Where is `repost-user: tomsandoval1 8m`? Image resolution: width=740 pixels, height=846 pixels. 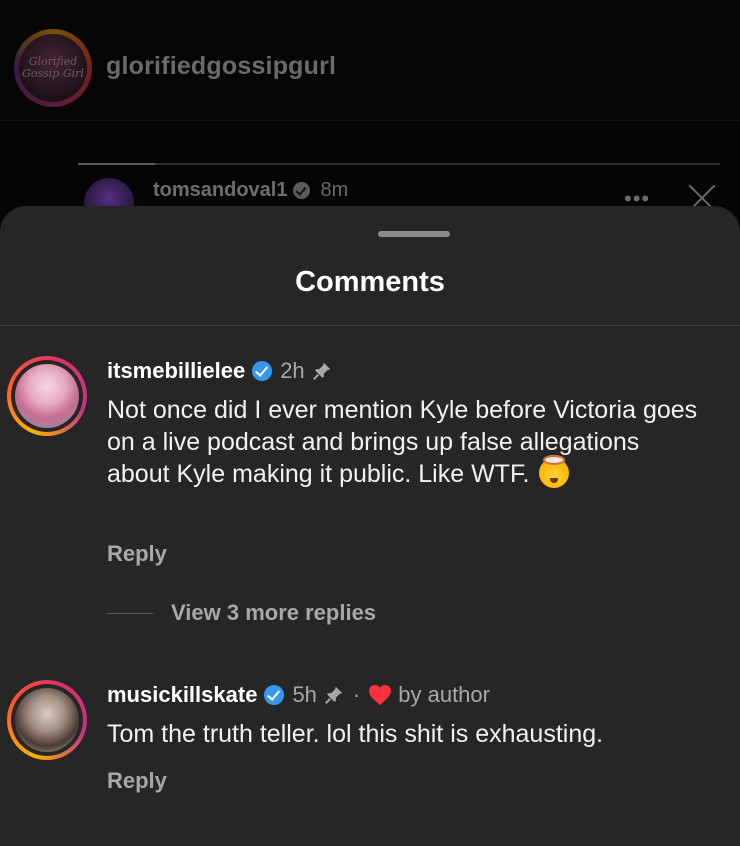 repost-user: tomsandoval1 8m is located at coordinates (250, 190).